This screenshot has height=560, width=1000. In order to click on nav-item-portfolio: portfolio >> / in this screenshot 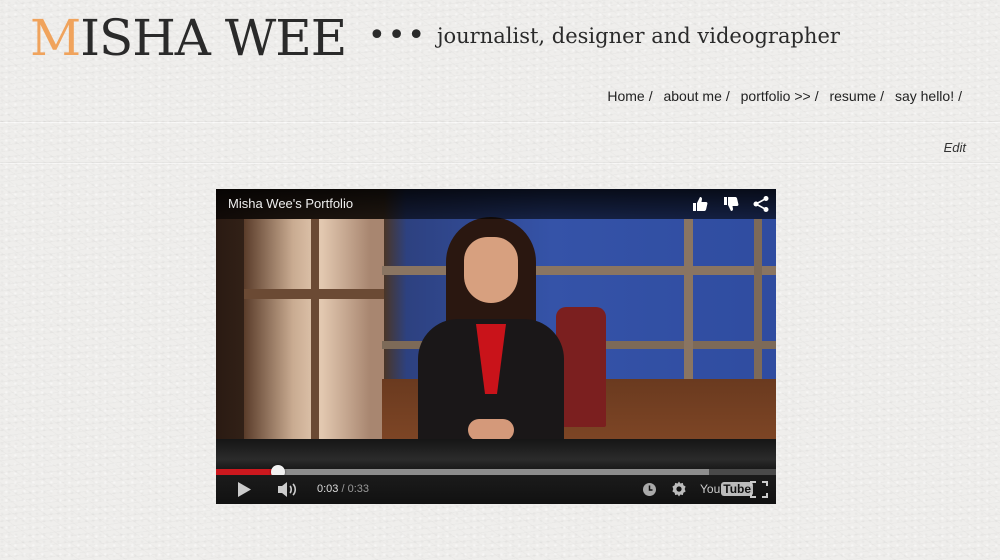, I will do `click(780, 96)`.